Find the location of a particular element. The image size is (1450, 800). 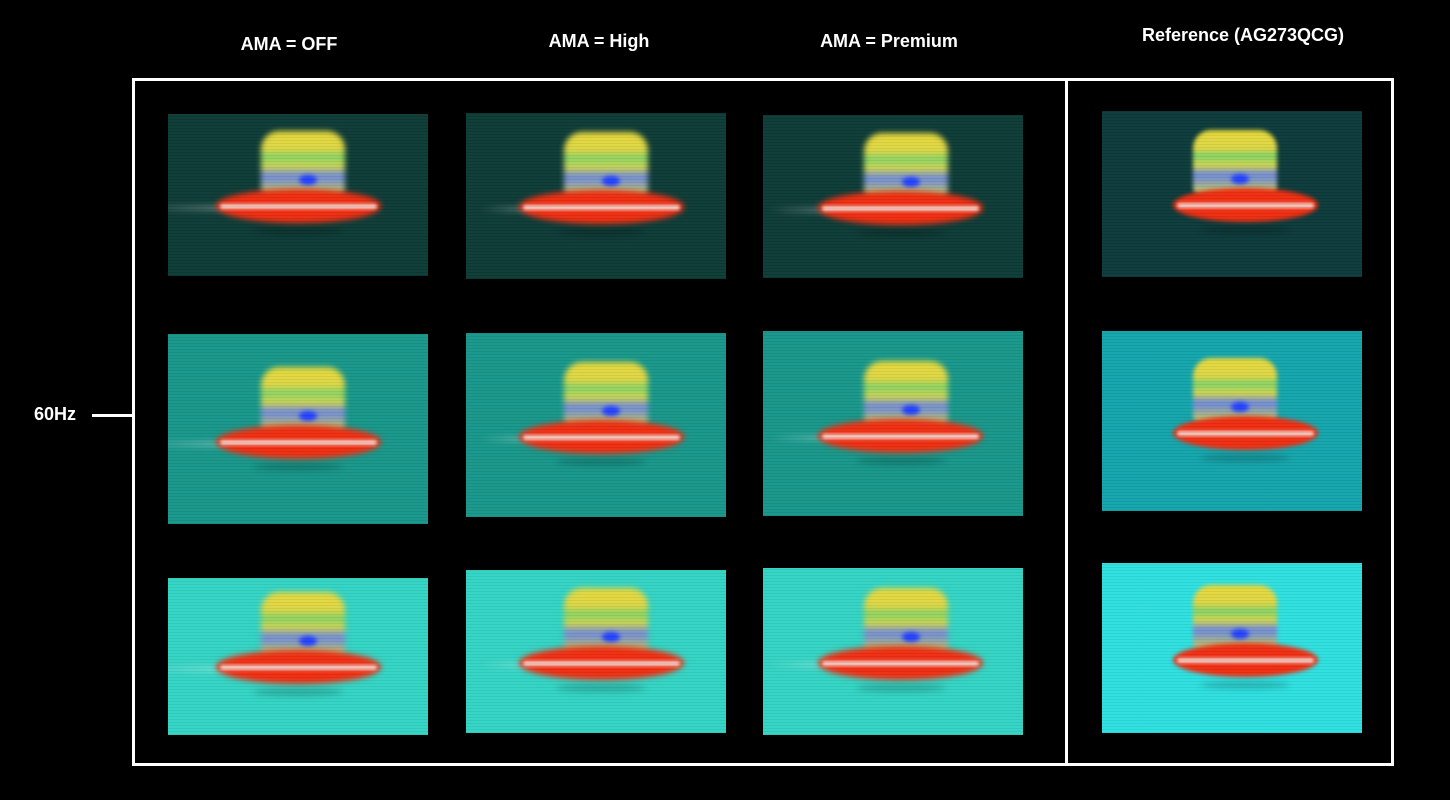

motion-panel-light-ama-off is located at coordinates (298, 656).